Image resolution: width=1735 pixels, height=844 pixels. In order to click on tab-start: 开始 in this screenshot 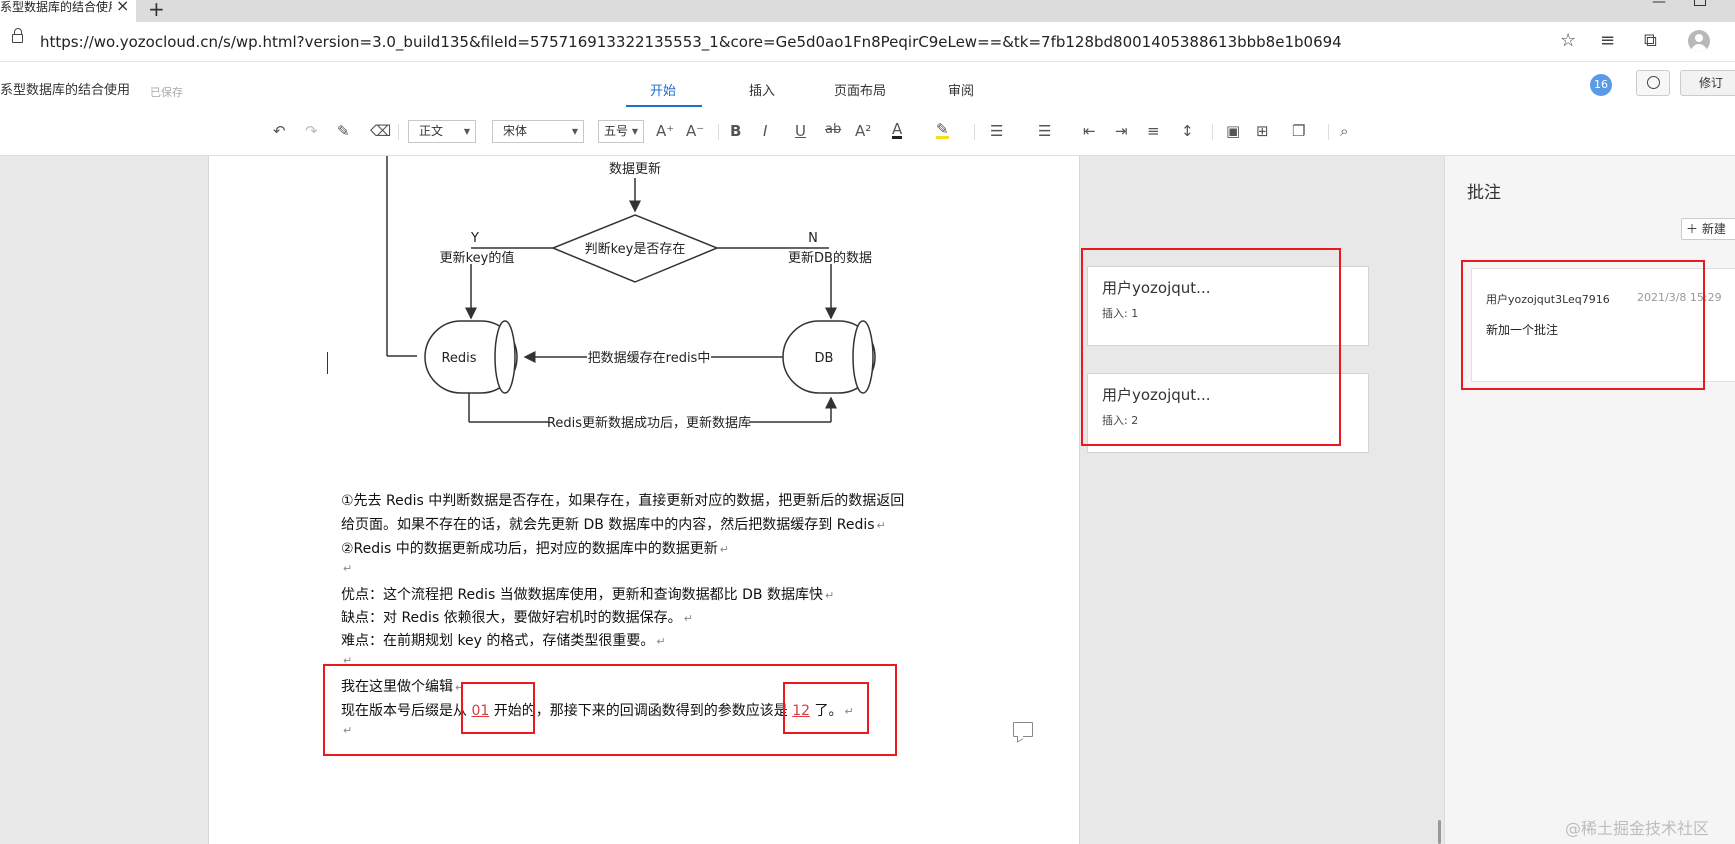, I will do `click(663, 89)`.